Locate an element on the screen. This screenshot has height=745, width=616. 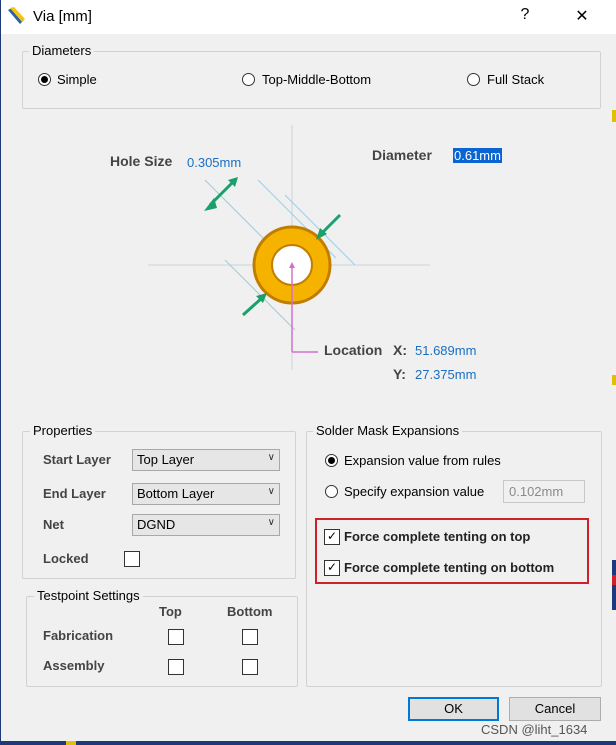
net-value: DGND is located at coordinates (156, 524).